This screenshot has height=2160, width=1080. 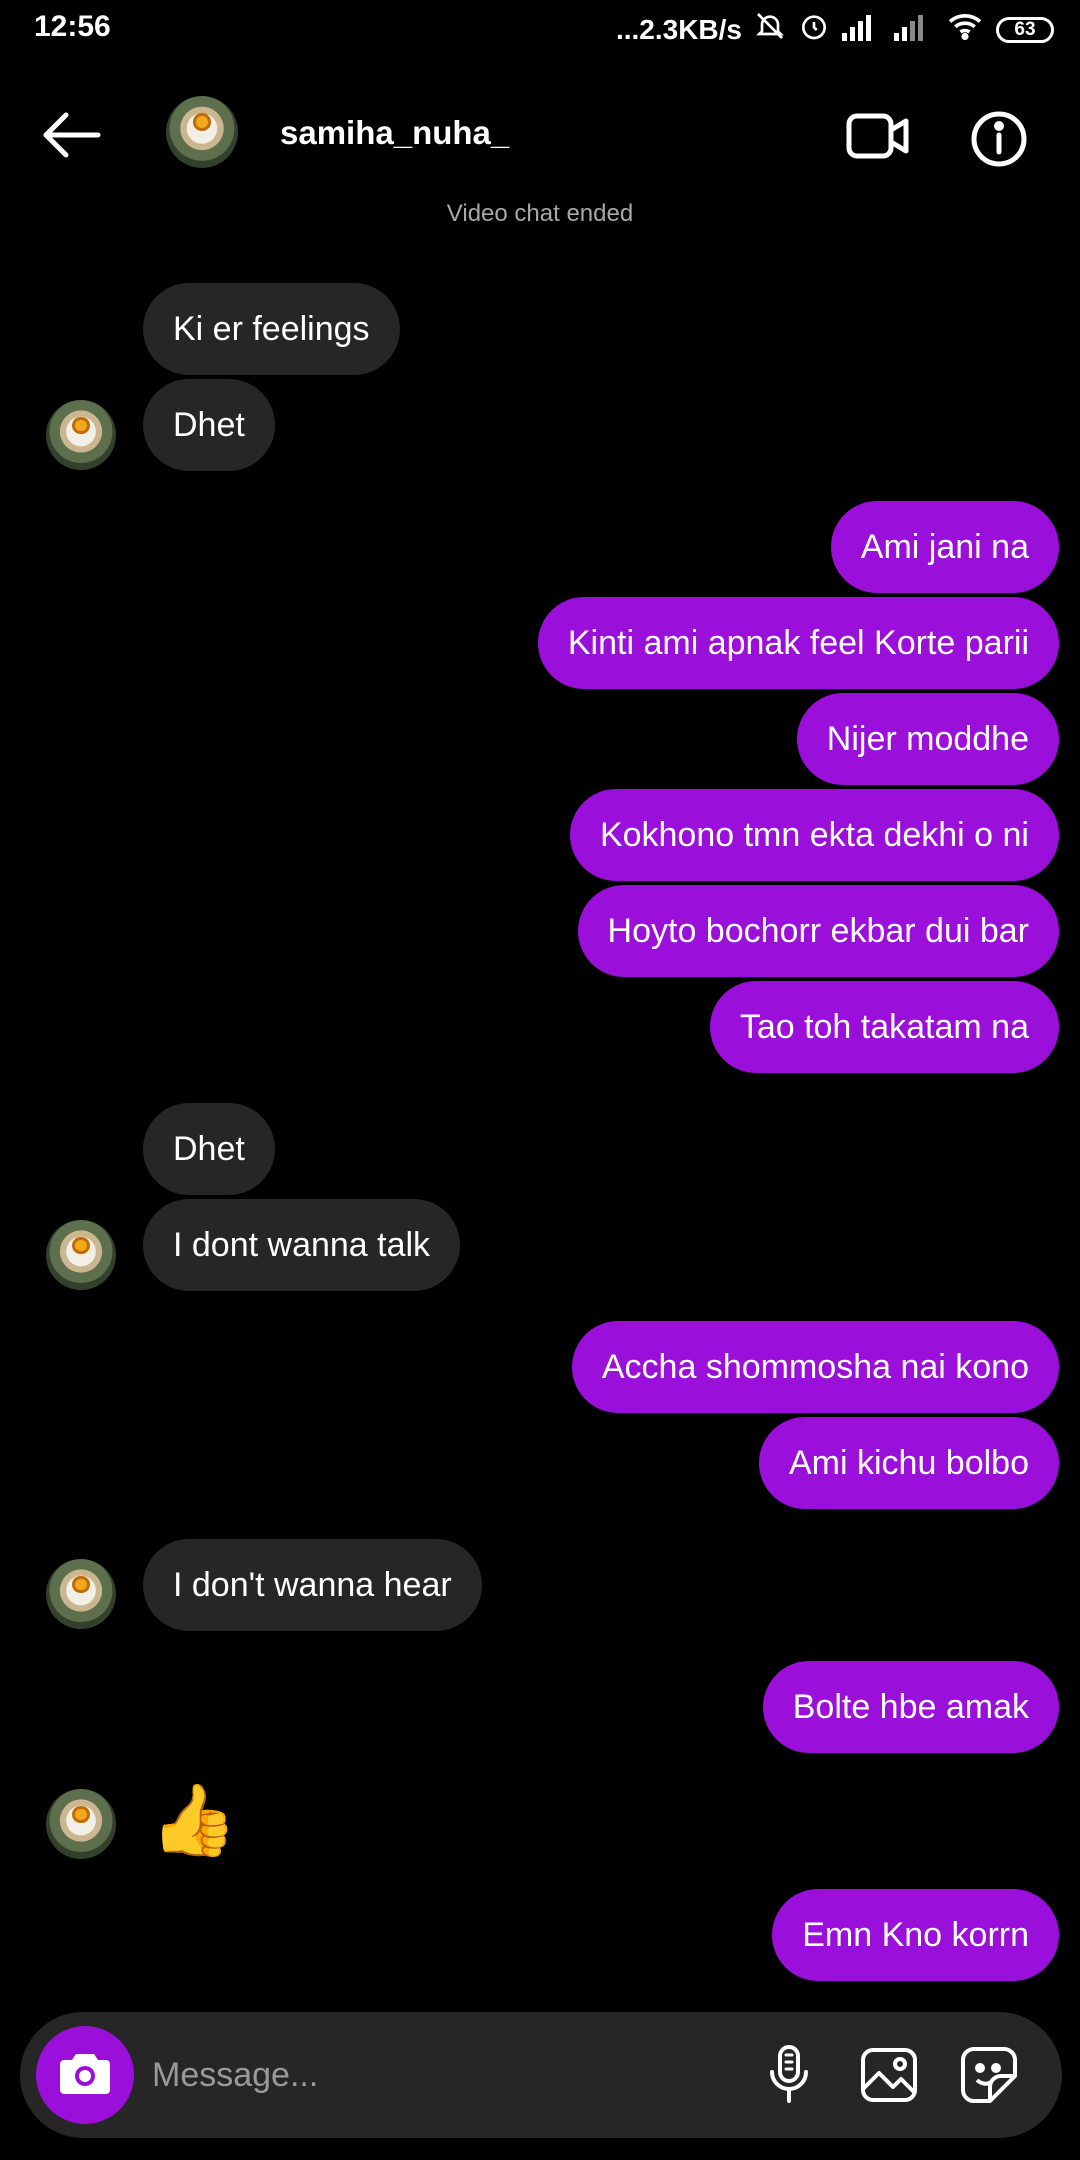 I want to click on outgoing-message: Ami jani na, so click(x=944, y=547).